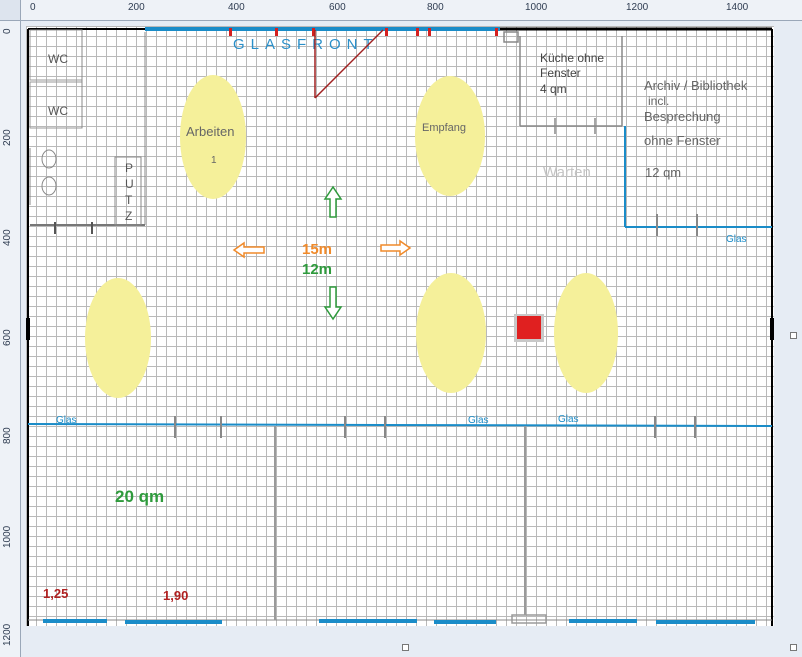 The image size is (802, 657). What do you see at coordinates (129, 200) in the screenshot?
I see `putz-letter: T` at bounding box center [129, 200].